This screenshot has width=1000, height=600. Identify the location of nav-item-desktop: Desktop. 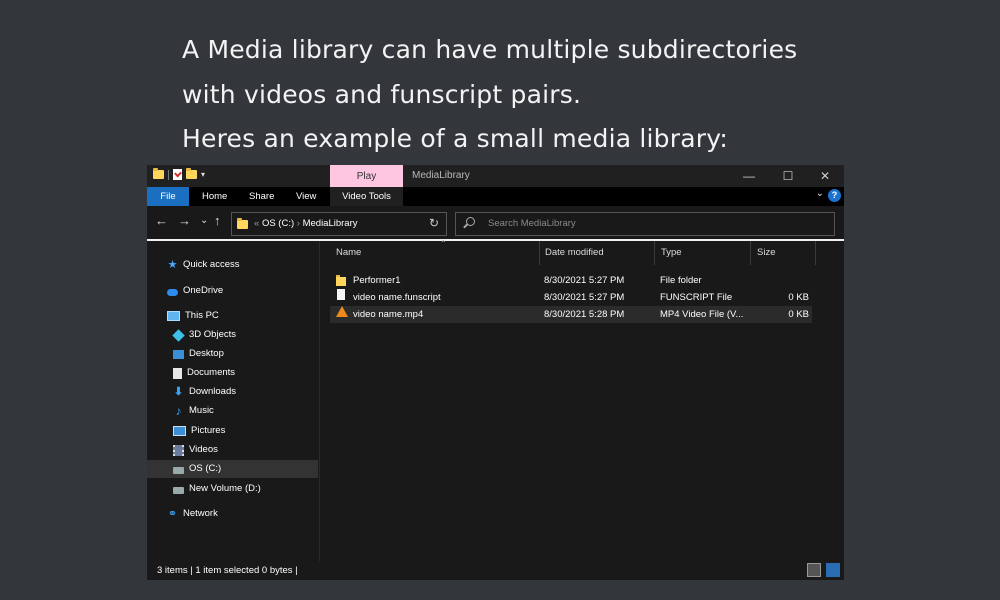
(198, 354).